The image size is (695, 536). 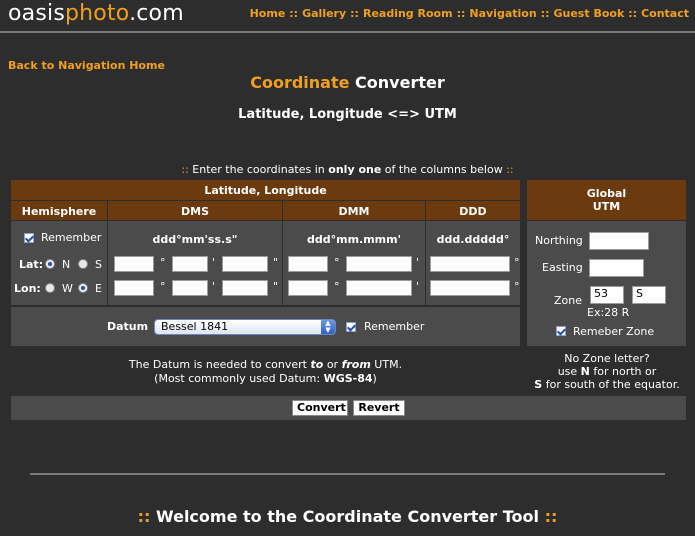 I want to click on logo-text-suffix: .com, so click(x=156, y=13).